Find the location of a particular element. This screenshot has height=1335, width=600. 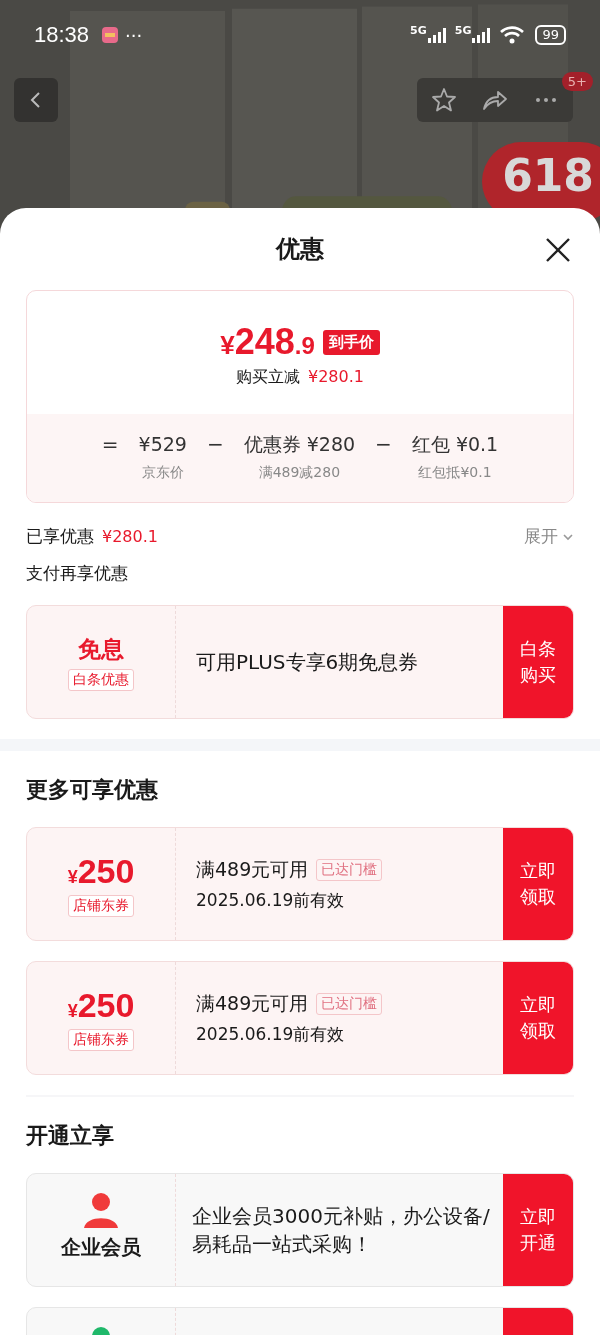

back-button is located at coordinates (36, 100).